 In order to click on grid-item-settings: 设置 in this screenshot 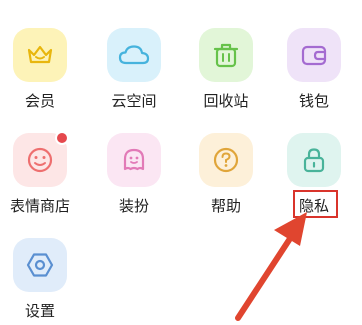, I will do `click(40, 279)`.